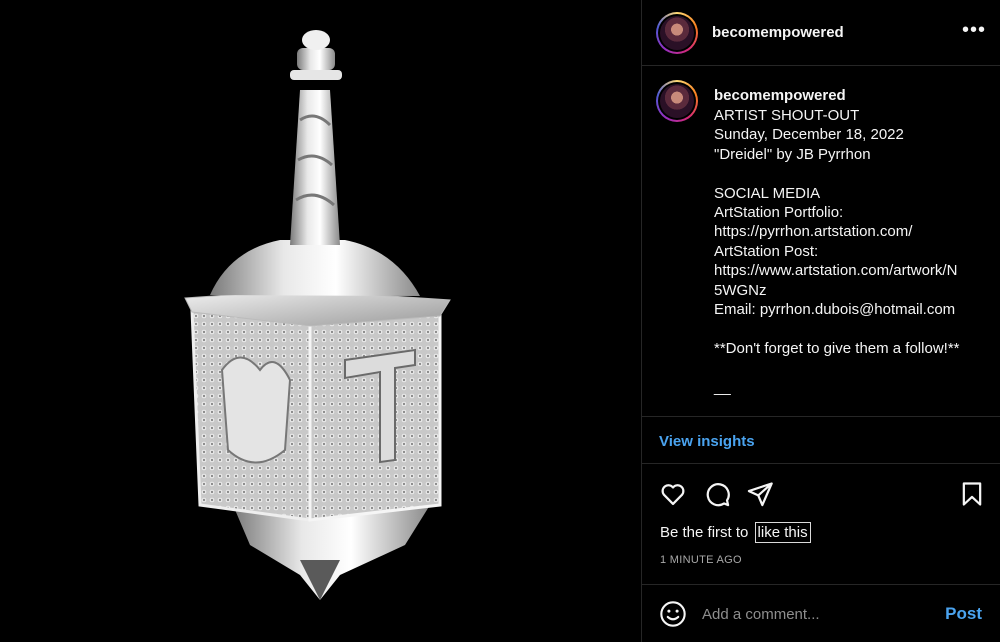  I want to click on caption-line: SOCIAL MEDIA, so click(767, 193).